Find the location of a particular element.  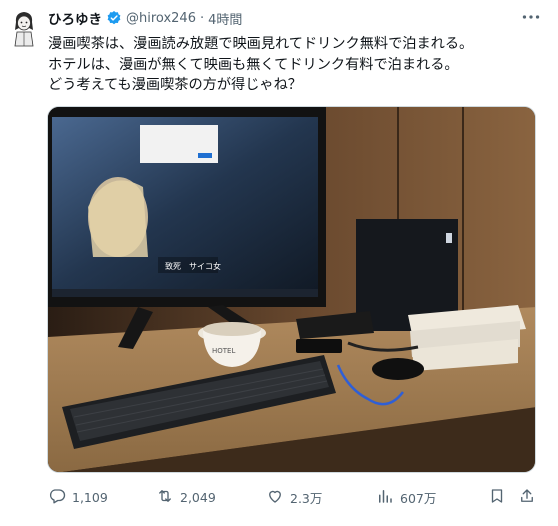

reply-count: 1,109 is located at coordinates (90, 497).